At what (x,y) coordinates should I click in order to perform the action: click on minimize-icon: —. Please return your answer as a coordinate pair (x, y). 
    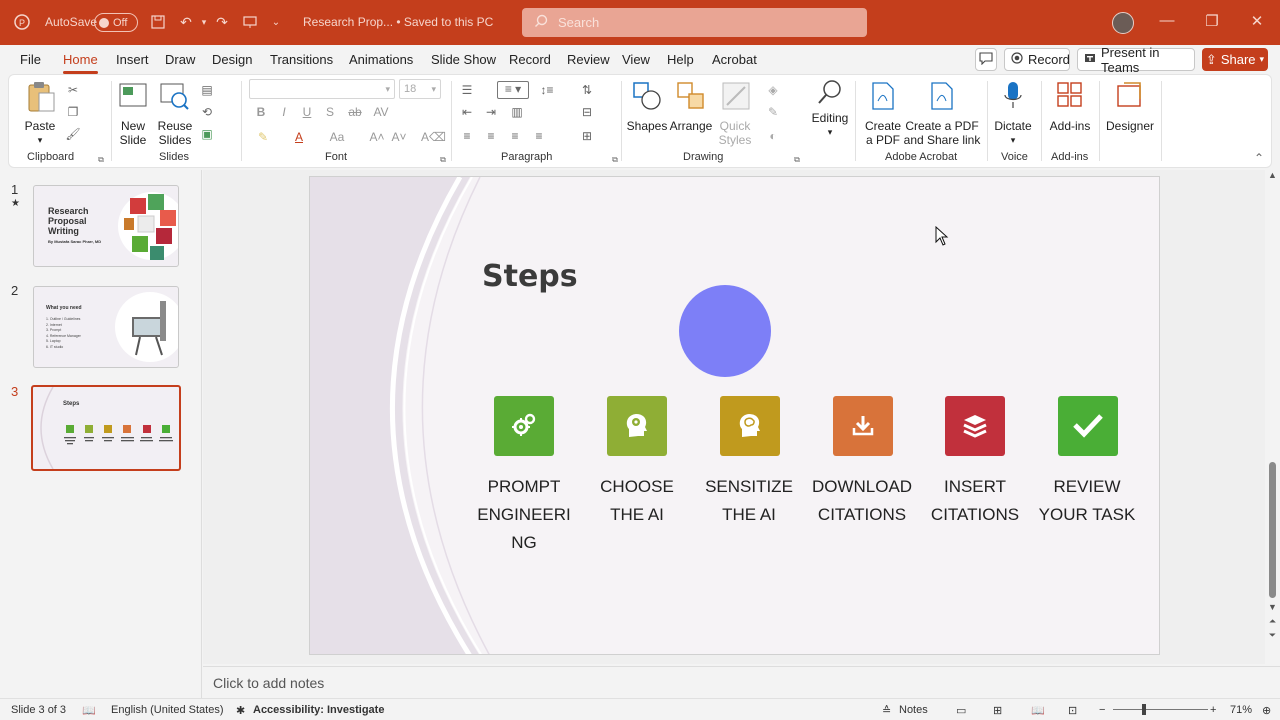
    Looking at the image, I should click on (1167, 20).